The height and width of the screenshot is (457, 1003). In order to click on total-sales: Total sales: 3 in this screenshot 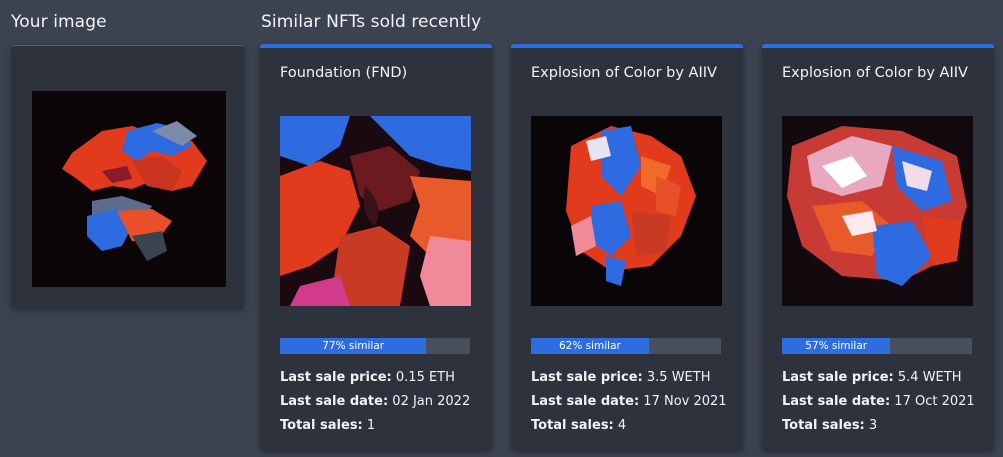, I will do `click(830, 425)`.